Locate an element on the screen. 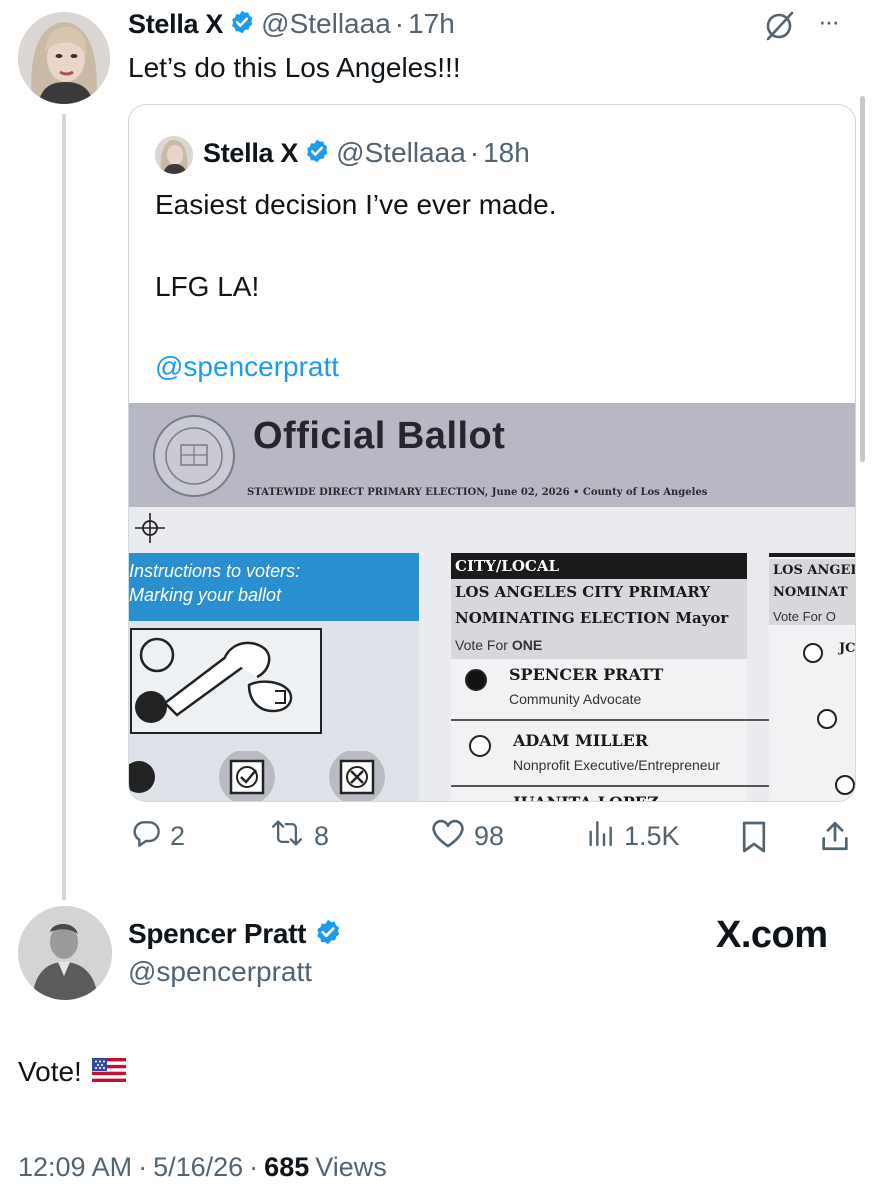 Image resolution: width=872 pixels, height=1200 pixels. quoted-author-name: Stella X is located at coordinates (251, 152).